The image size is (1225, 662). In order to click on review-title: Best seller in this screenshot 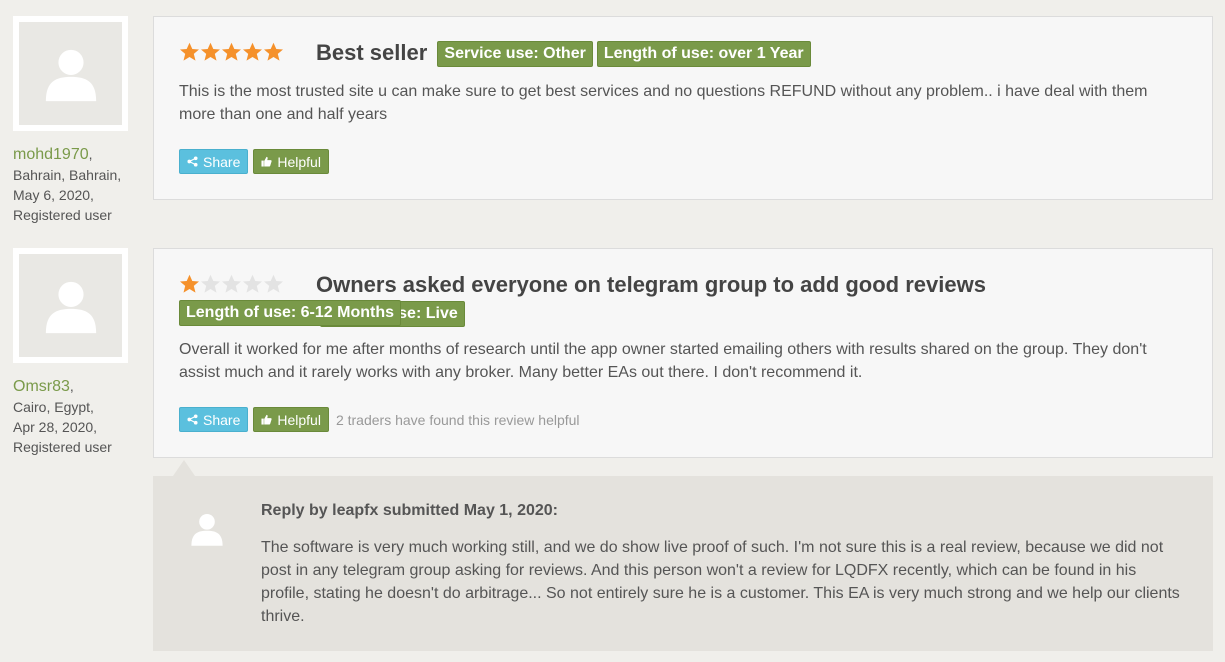, I will do `click(372, 52)`.